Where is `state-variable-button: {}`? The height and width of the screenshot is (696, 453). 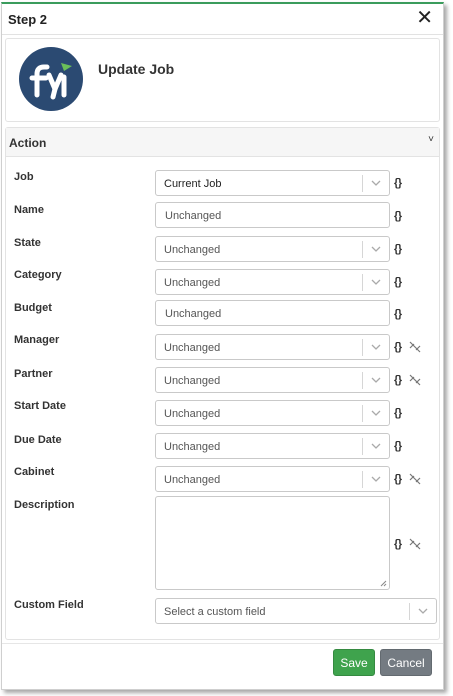
state-variable-button: {} is located at coordinates (398, 249).